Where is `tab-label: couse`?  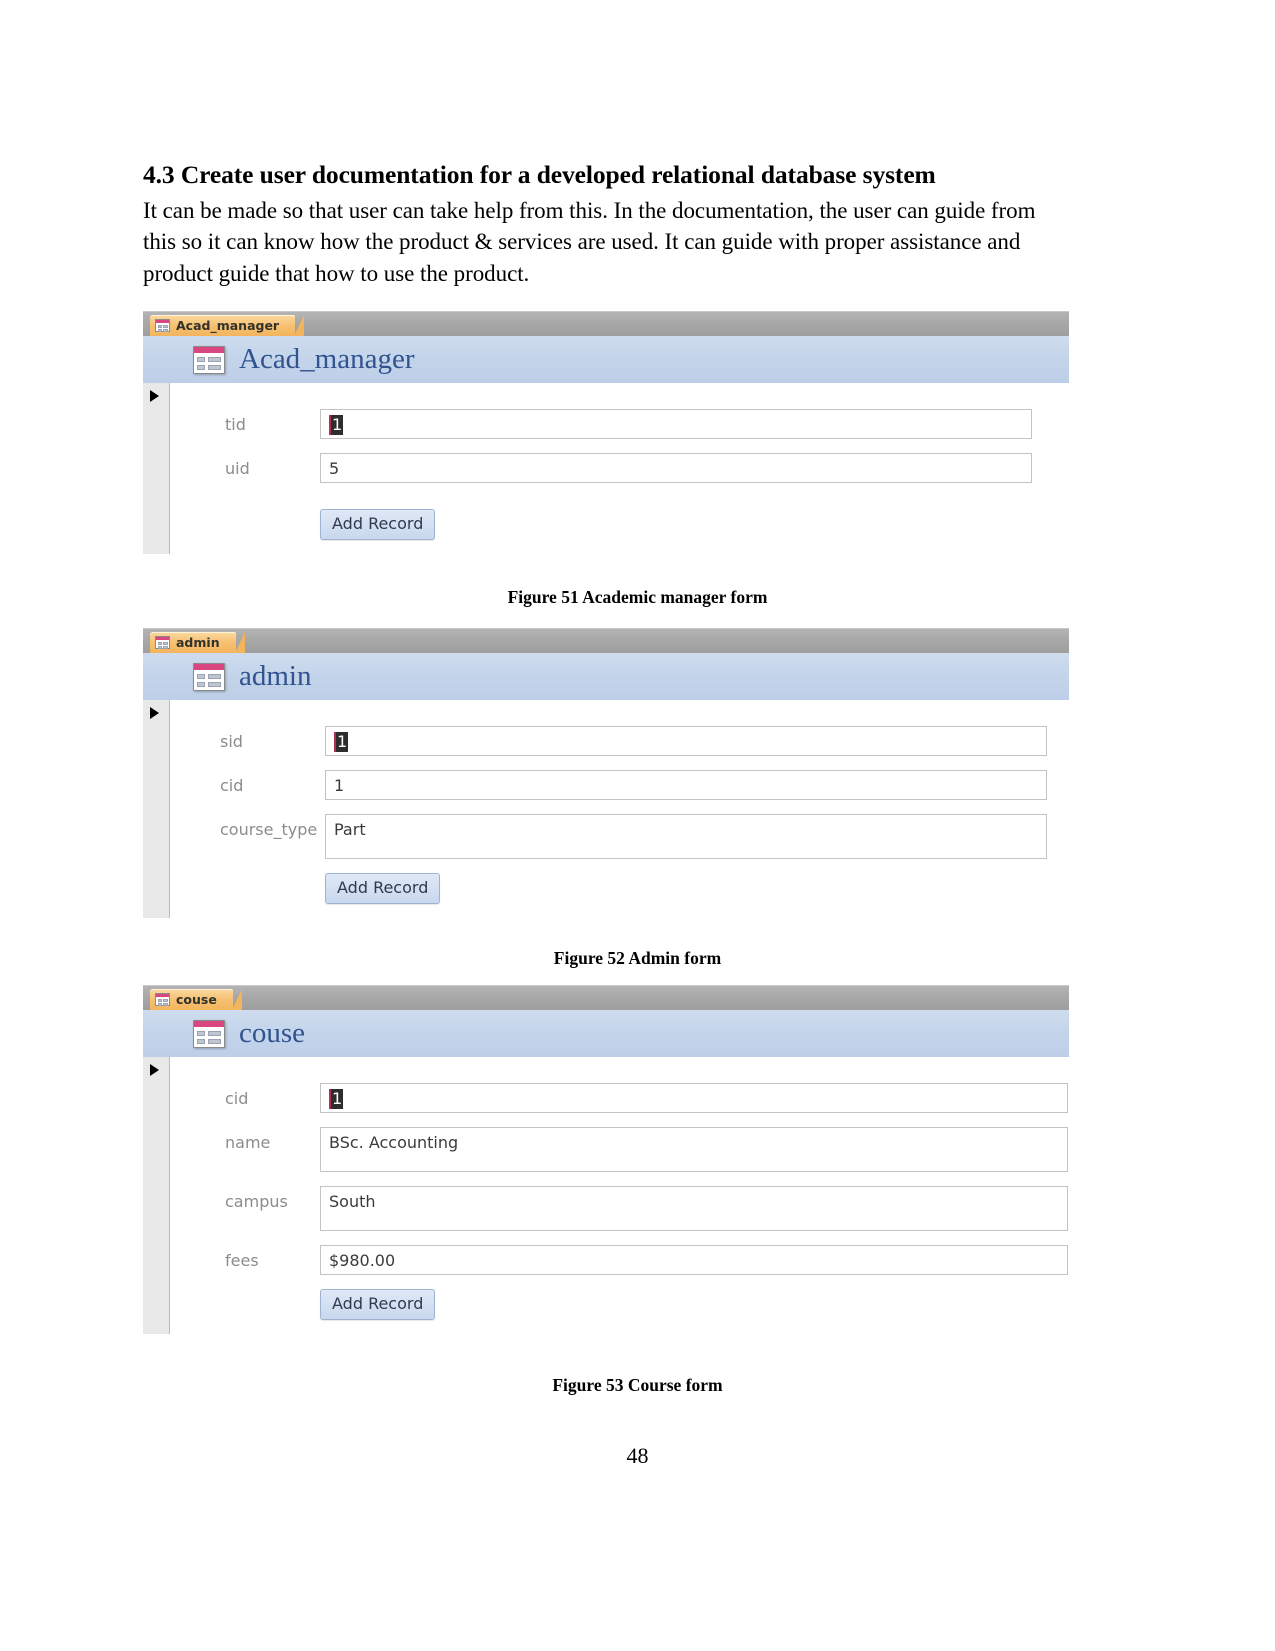
tab-label: couse is located at coordinates (196, 999).